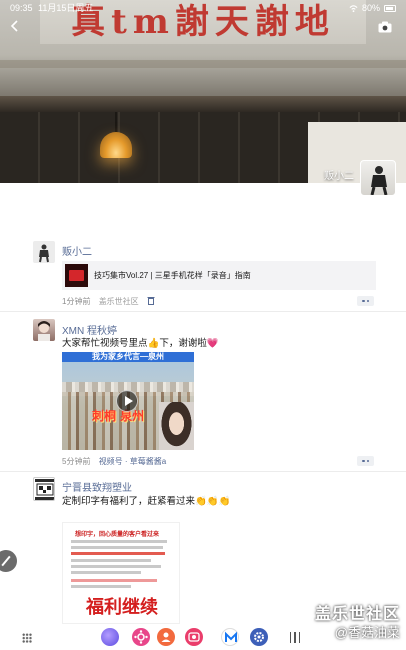 The image size is (406, 650). I want to click on status-bar: 09:35 11月15日周五 80%, so click(203, 8).